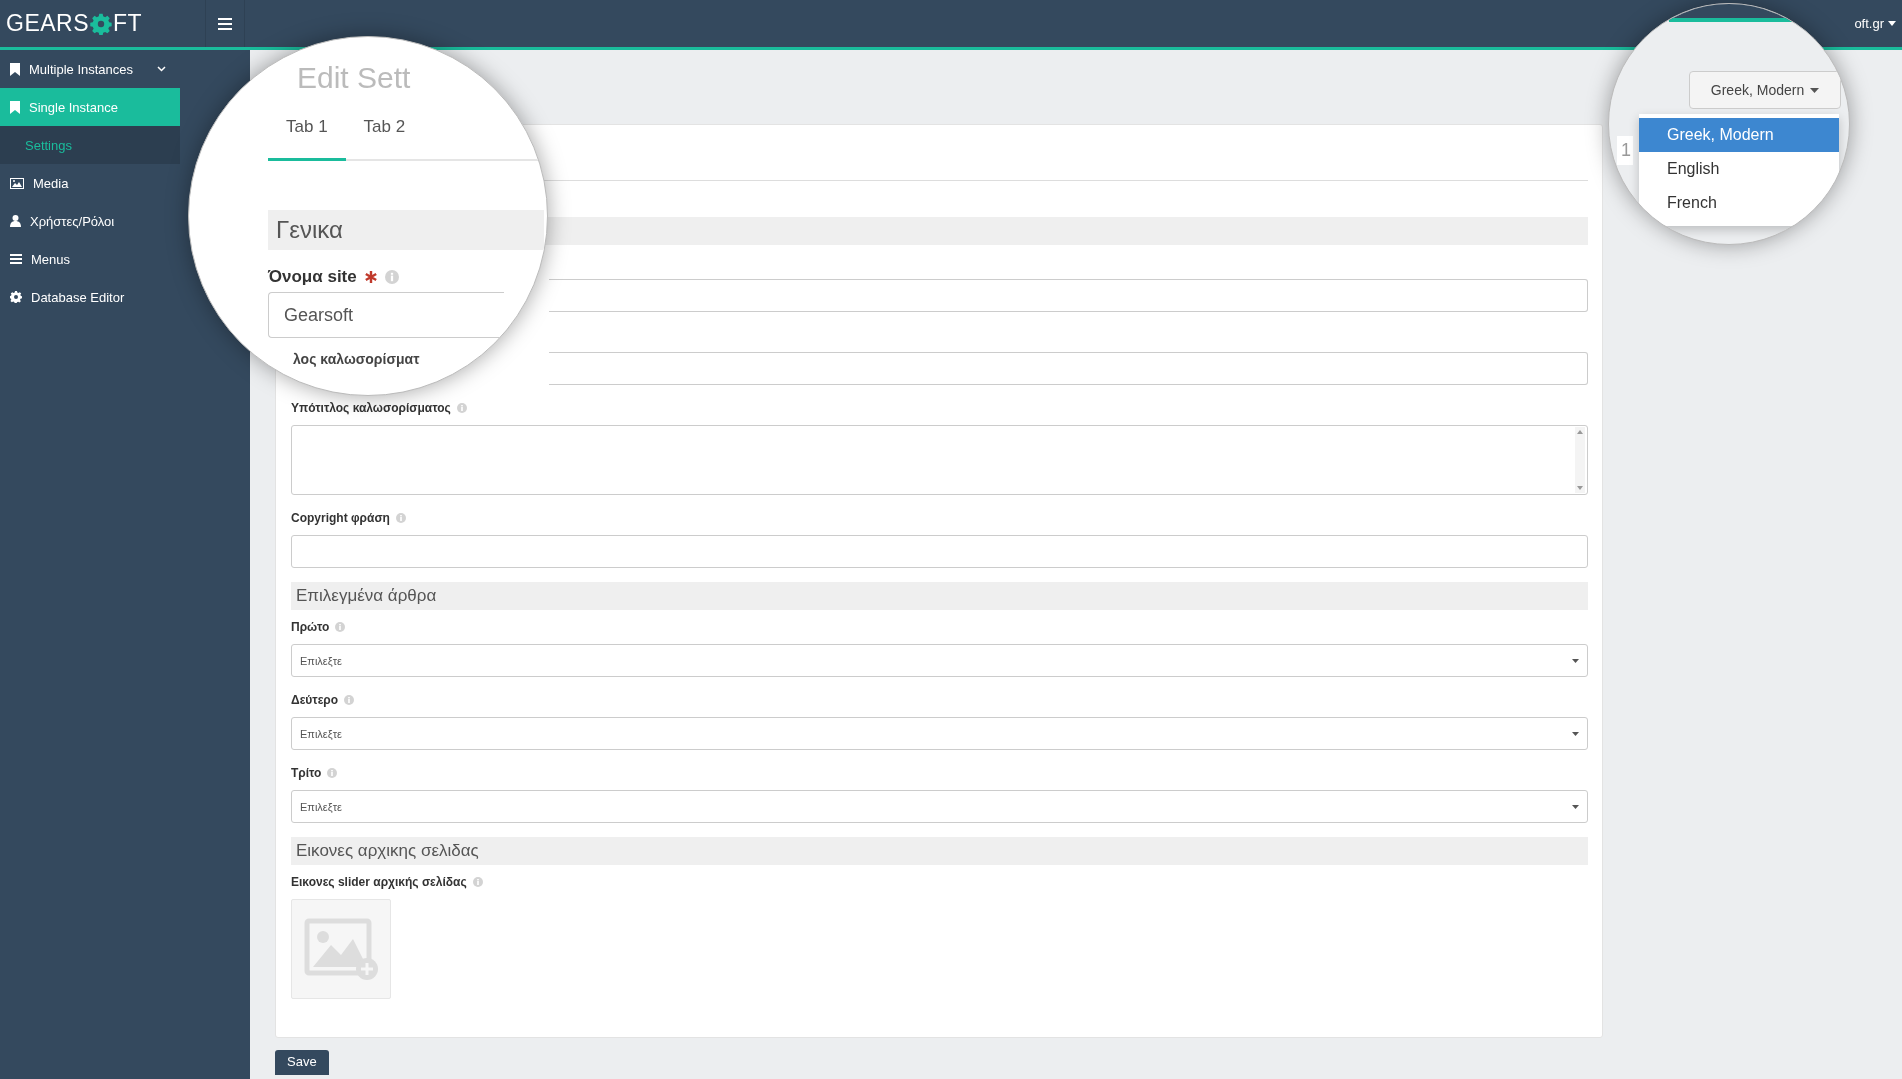  What do you see at coordinates (315, 700) in the screenshot?
I see `field-label: Δεύτερο` at bounding box center [315, 700].